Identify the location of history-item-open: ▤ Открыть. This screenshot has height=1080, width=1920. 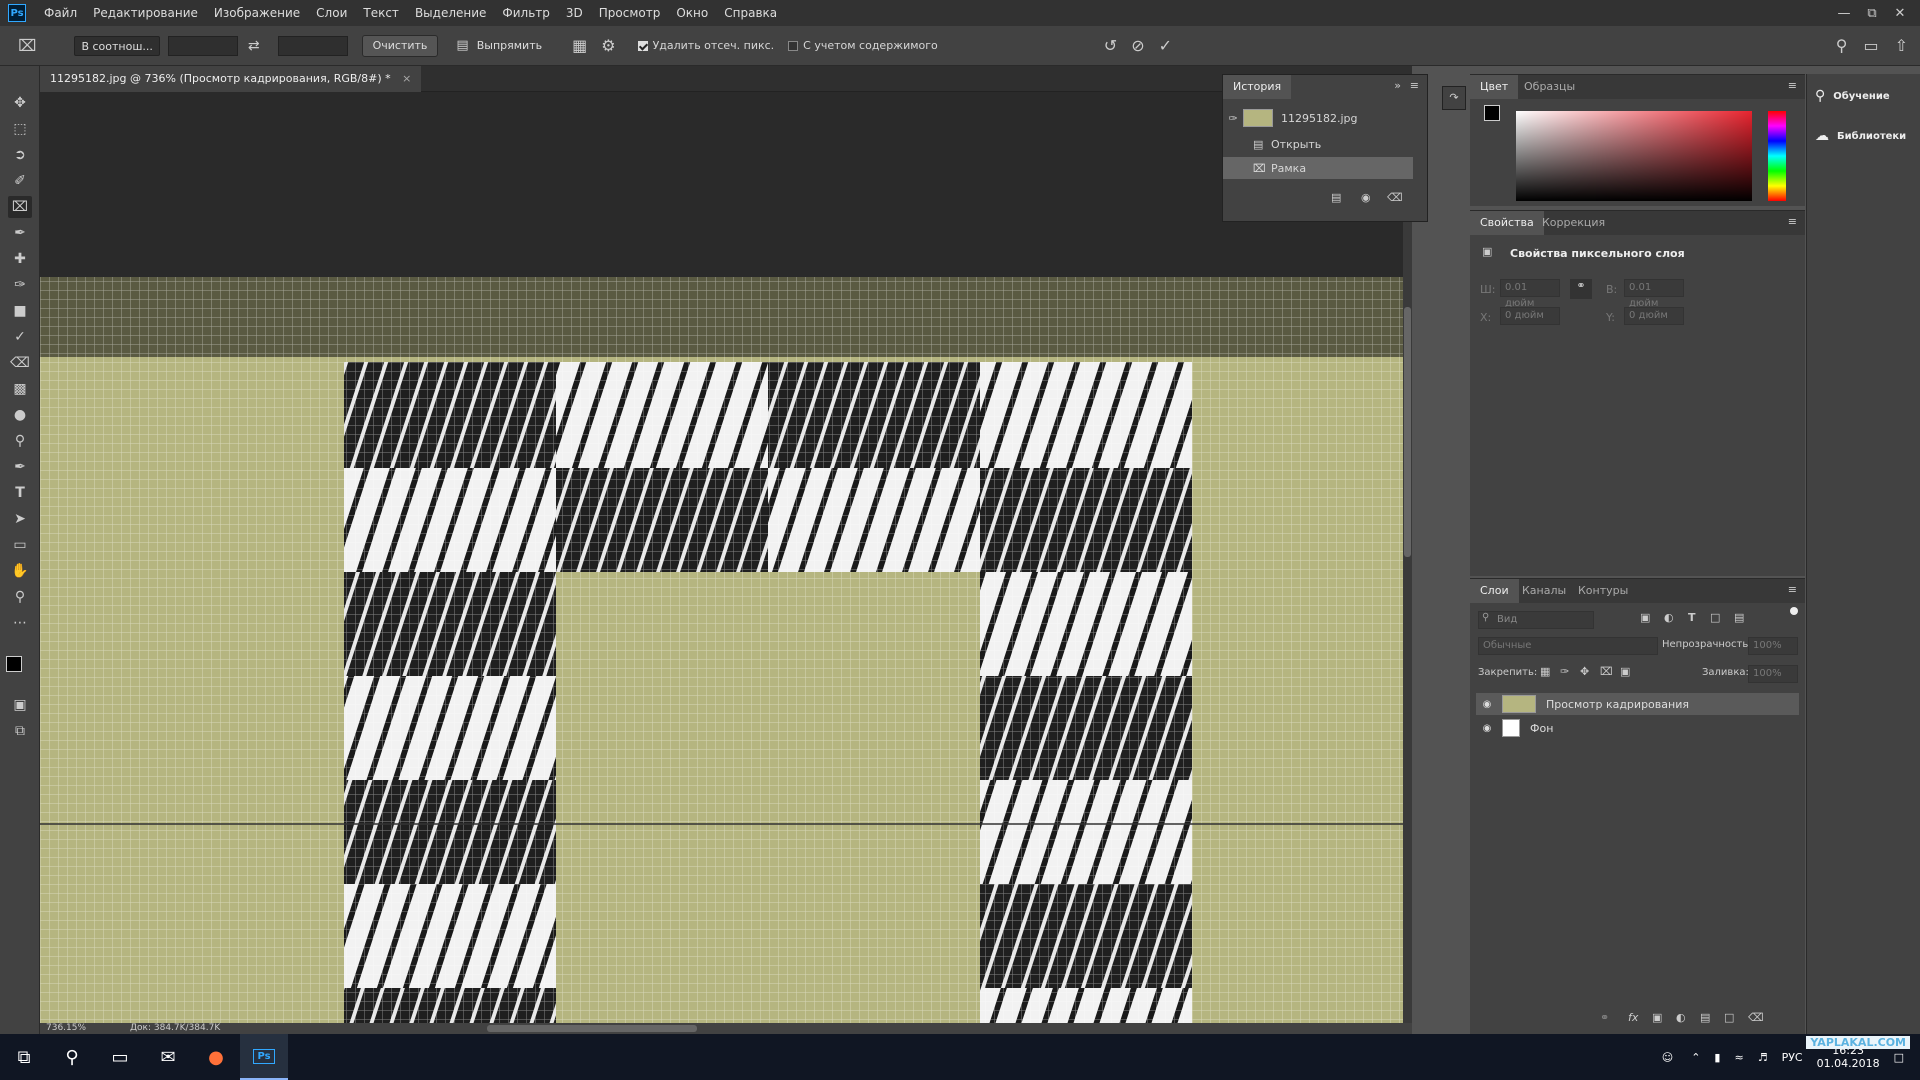
(1318, 144).